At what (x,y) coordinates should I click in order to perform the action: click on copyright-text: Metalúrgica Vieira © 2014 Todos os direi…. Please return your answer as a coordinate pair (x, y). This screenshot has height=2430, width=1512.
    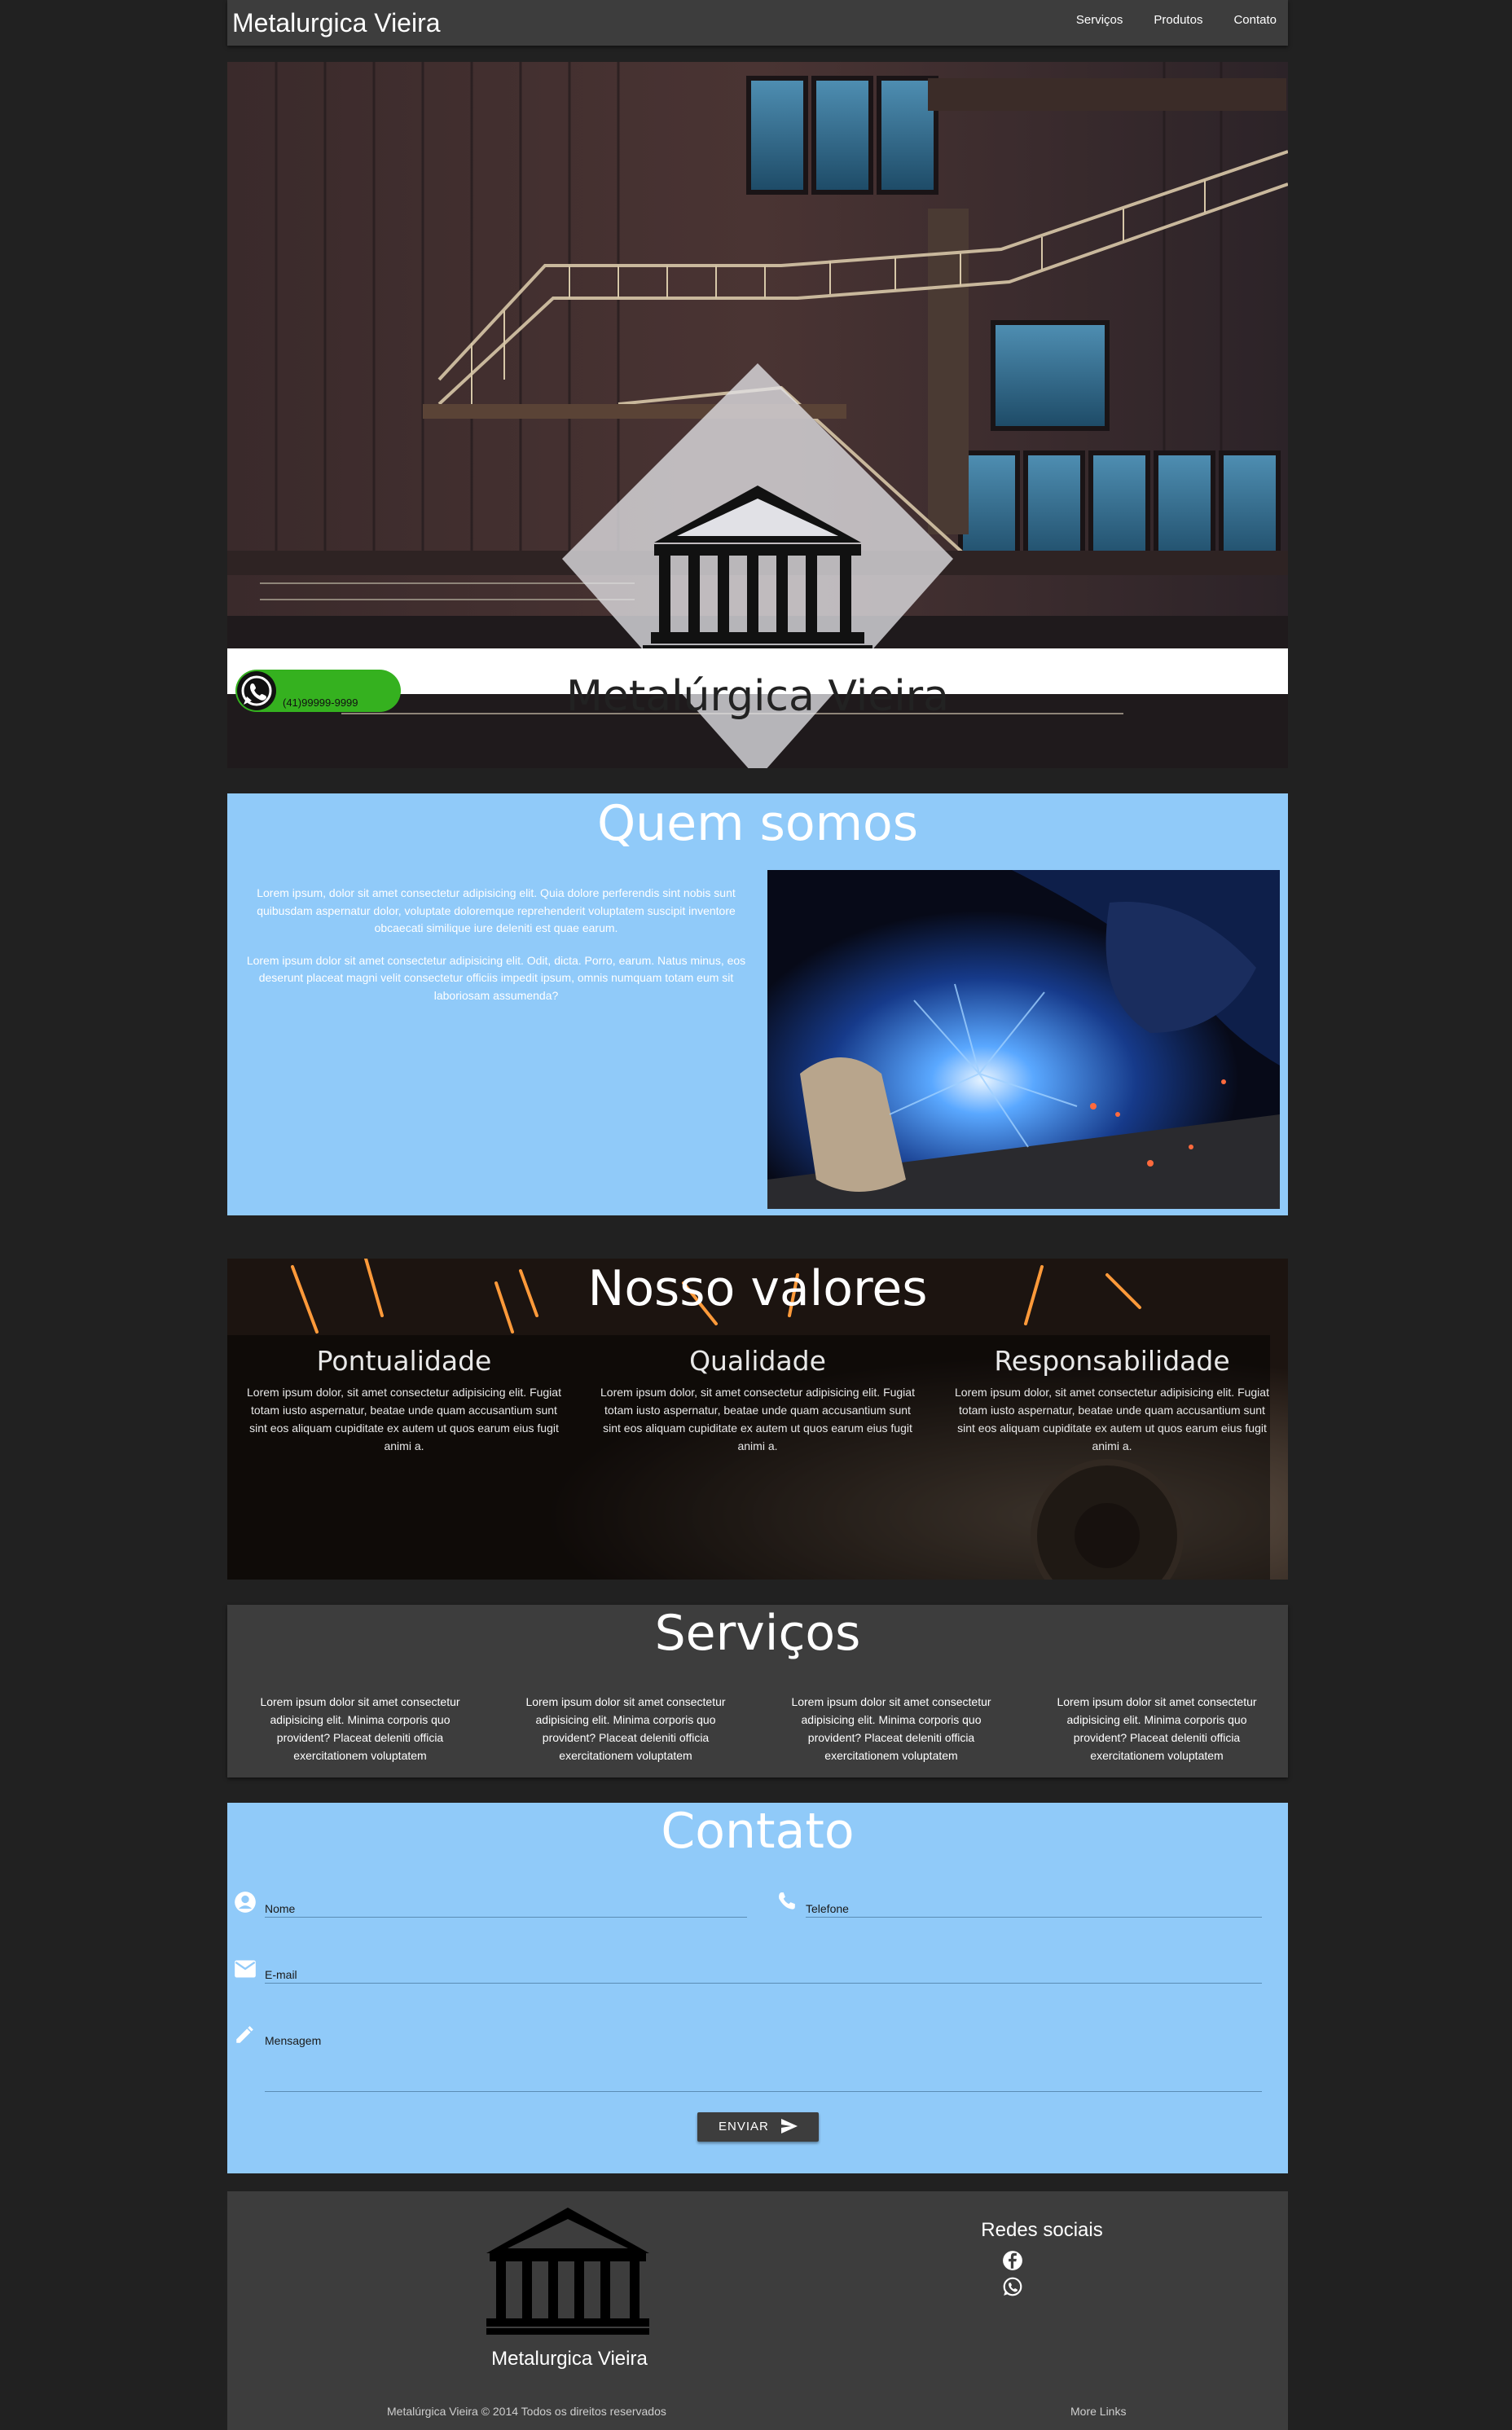
    Looking at the image, I should click on (526, 2411).